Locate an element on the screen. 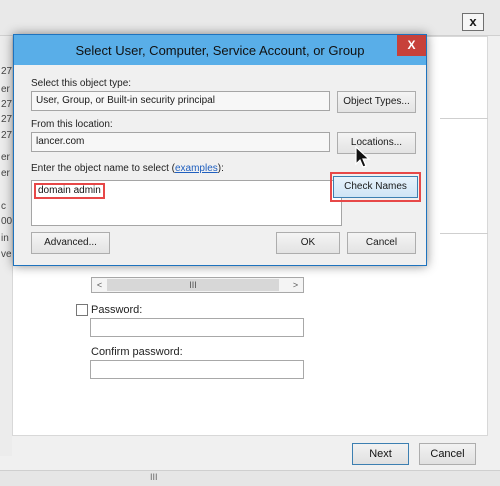  enter-name-prefix: Enter the object name to select ( is located at coordinates (103, 168).